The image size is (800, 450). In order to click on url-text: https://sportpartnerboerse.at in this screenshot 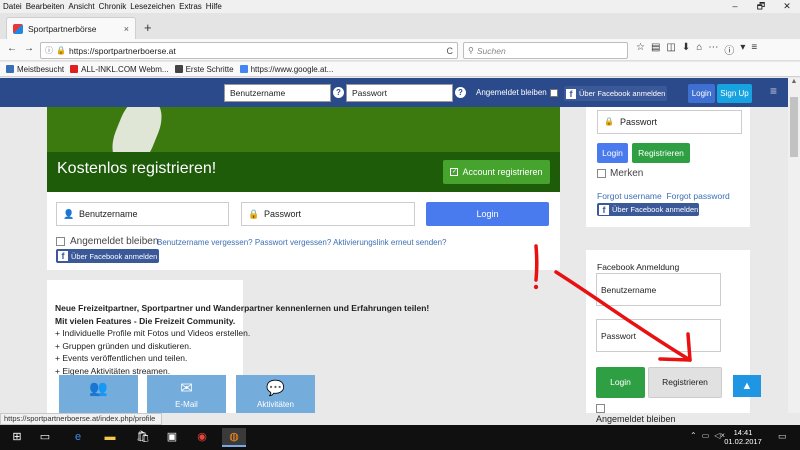, I will do `click(258, 51)`.